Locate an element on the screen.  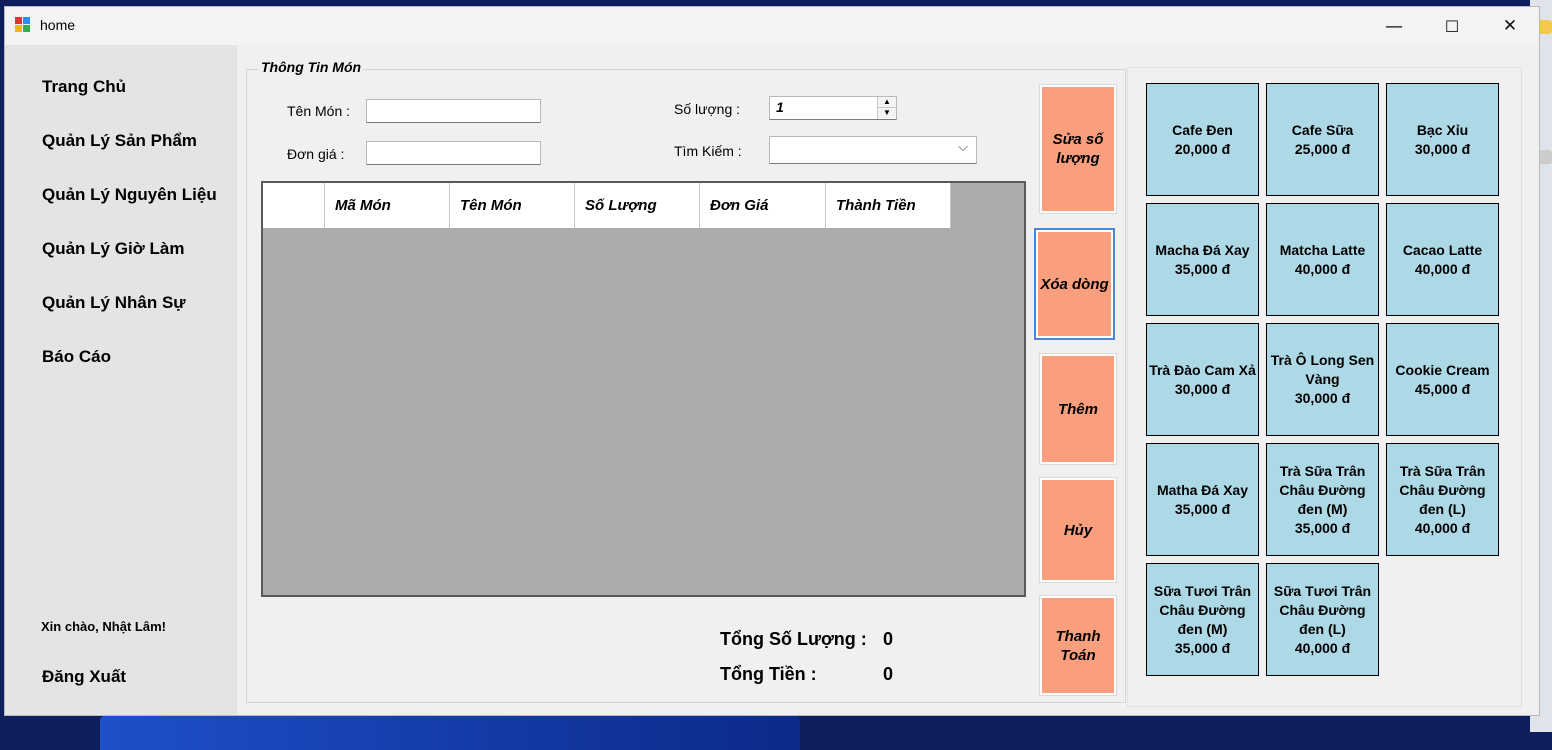
menu-item-name: Trà Sữa Trân Châu Đường đen (M) is located at coordinates (1322, 489).